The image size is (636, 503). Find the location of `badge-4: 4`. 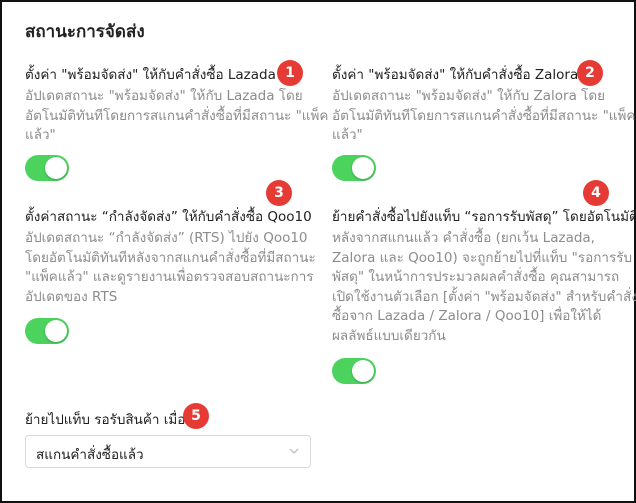

badge-4: 4 is located at coordinates (596, 193).